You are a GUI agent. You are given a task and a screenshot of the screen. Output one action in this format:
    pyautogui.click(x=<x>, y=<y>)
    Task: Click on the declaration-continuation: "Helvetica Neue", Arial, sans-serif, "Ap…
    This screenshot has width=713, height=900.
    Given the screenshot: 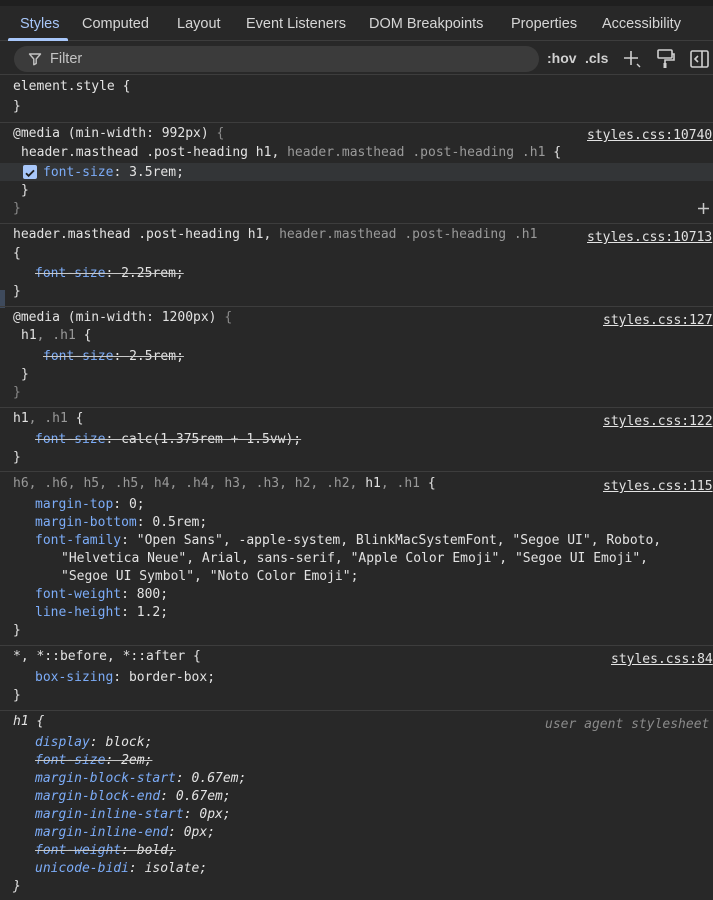 What is the action you would take?
    pyautogui.click(x=354, y=558)
    